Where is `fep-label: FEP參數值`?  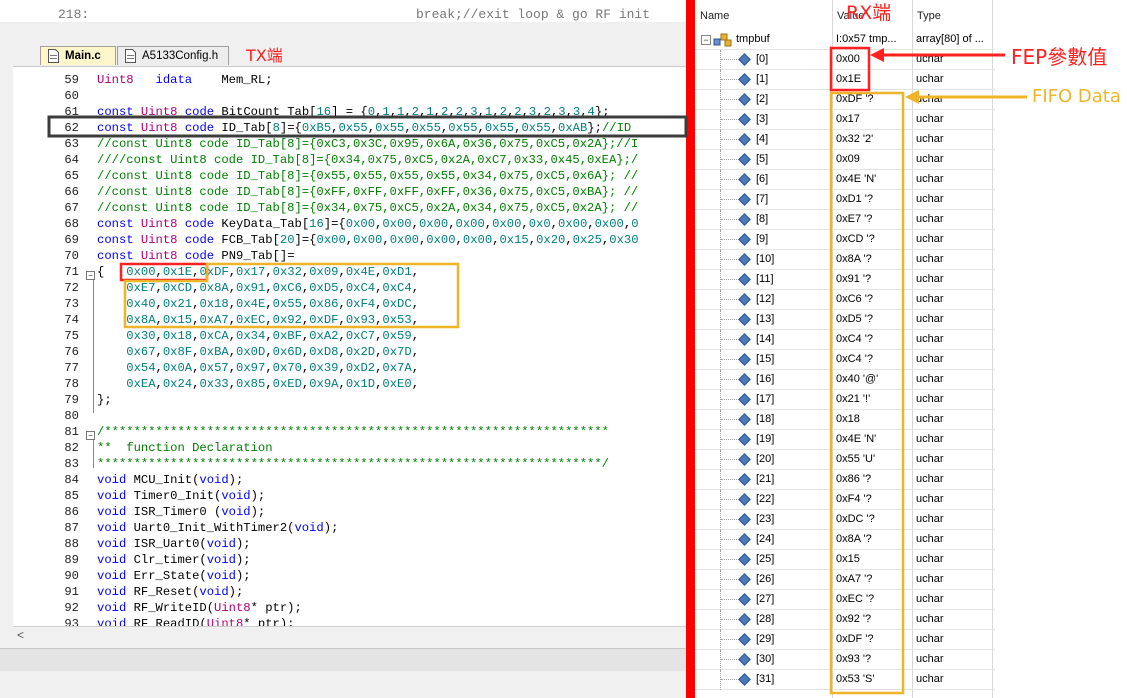
fep-label: FEP參數值 is located at coordinates (1059, 57).